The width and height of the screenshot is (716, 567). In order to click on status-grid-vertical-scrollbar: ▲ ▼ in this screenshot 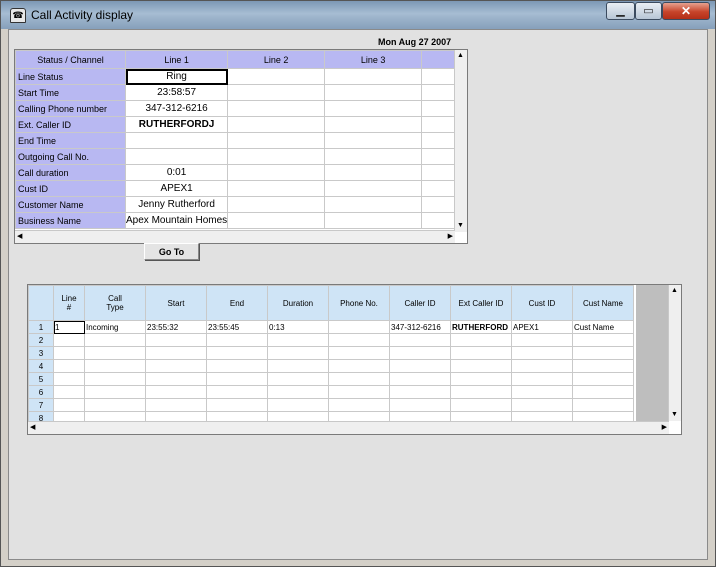, I will do `click(460, 141)`.